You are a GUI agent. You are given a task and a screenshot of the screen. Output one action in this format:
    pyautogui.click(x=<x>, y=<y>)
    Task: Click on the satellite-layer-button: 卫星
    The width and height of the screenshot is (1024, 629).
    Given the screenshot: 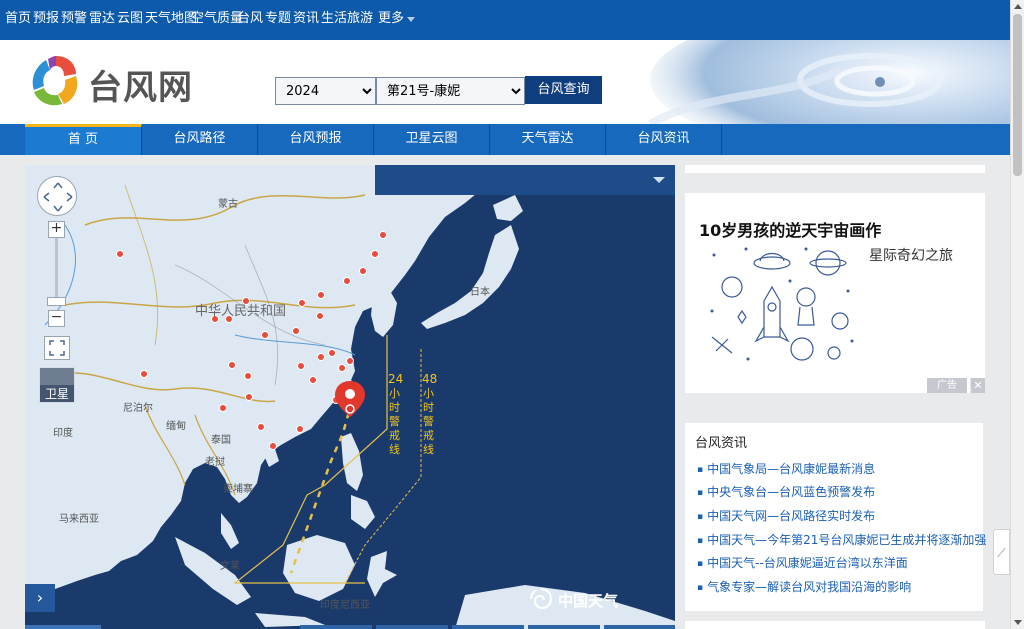 What is the action you would take?
    pyautogui.click(x=57, y=385)
    